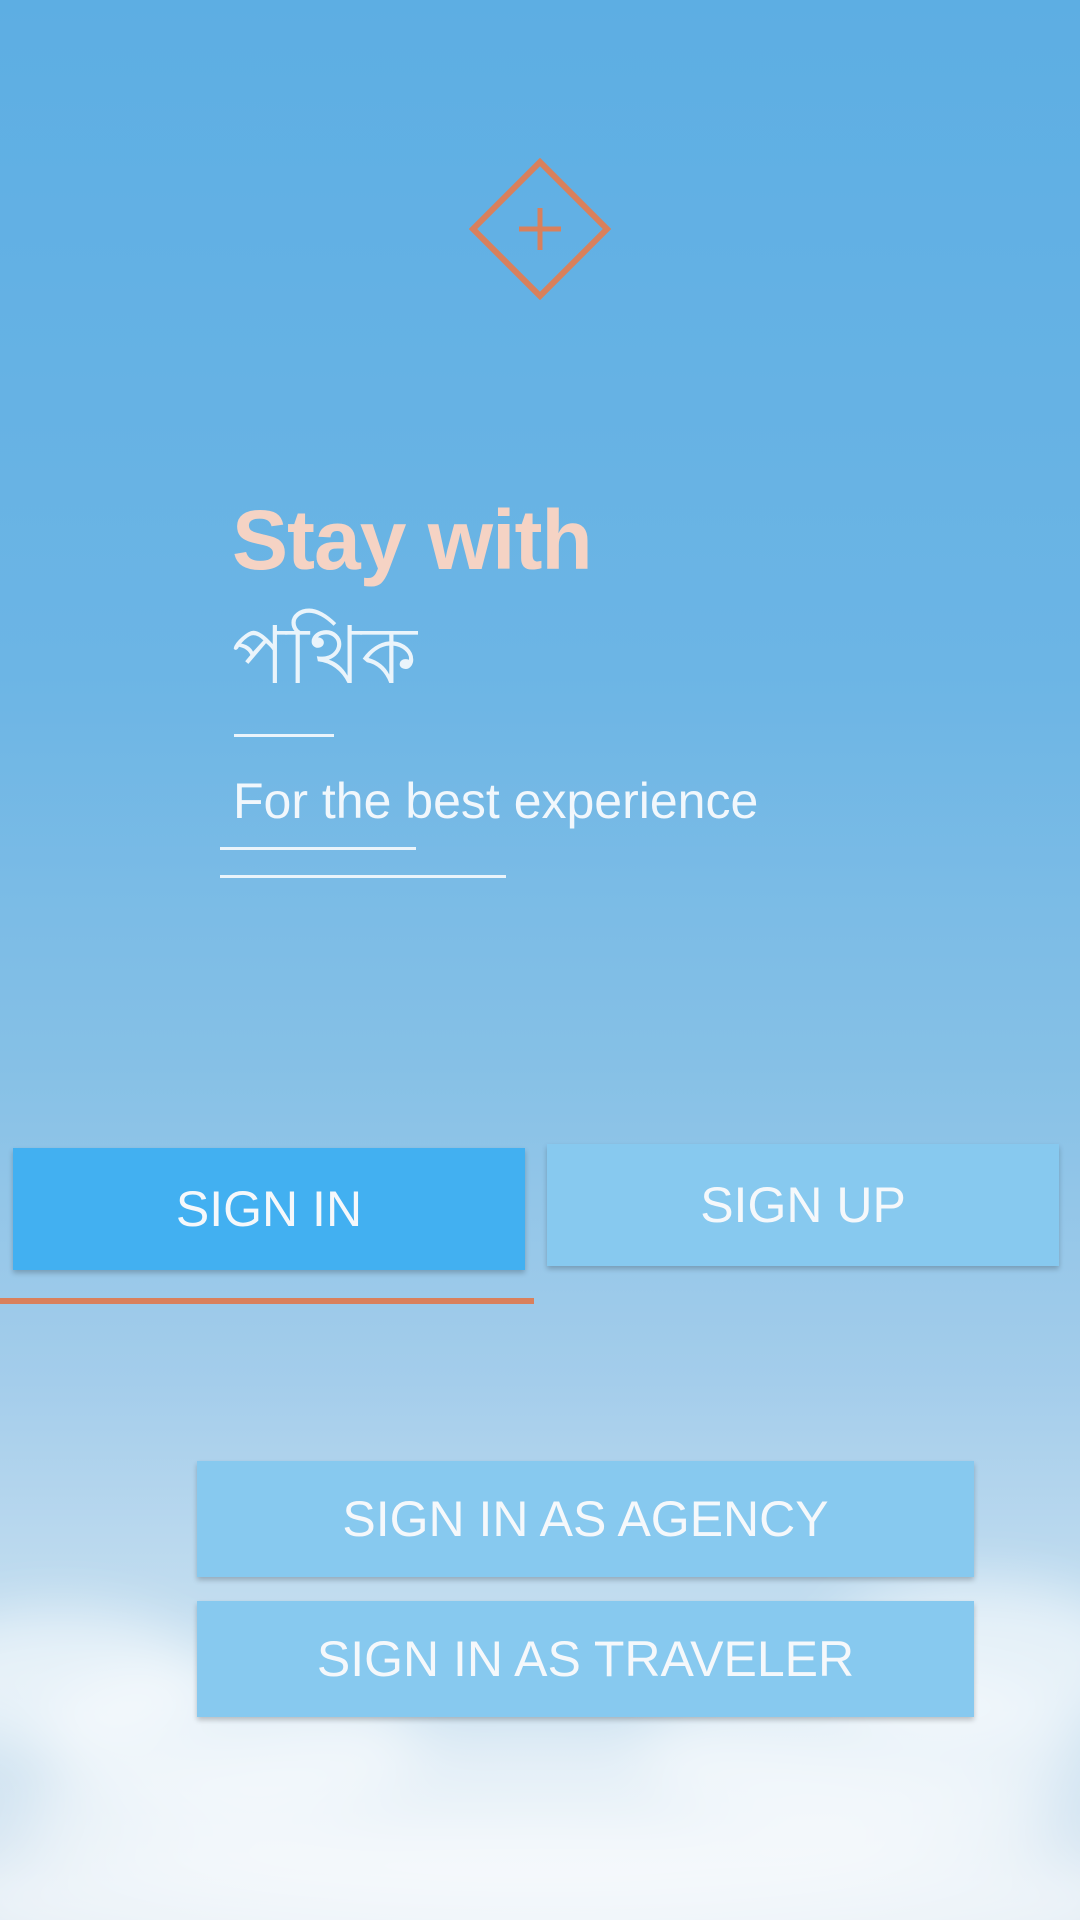 This screenshot has height=1920, width=1080. Describe the element at coordinates (803, 1205) in the screenshot. I see `sign-up-tab-button: SIGN UP` at that location.